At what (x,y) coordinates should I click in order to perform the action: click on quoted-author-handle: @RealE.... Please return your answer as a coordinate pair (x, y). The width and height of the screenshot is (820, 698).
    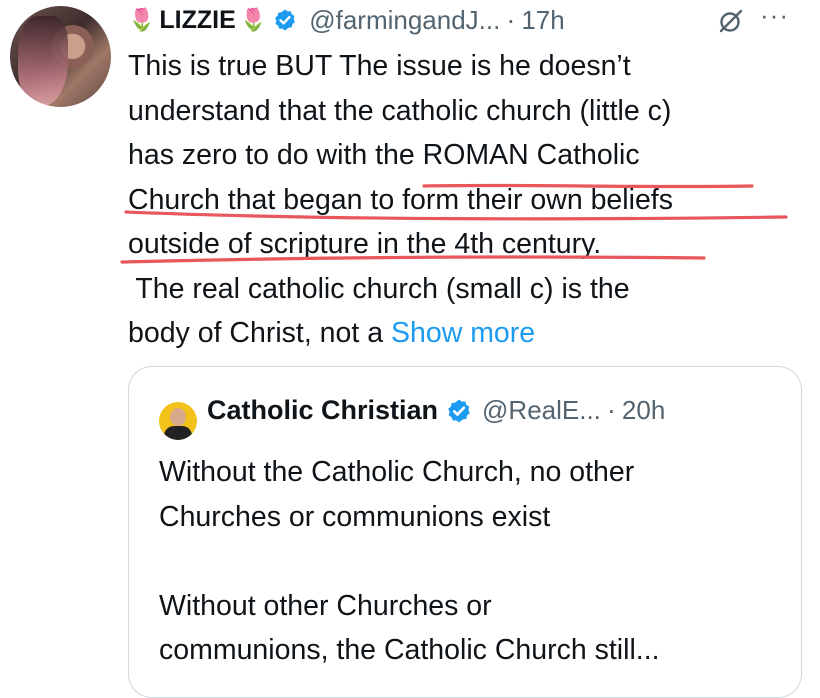
    Looking at the image, I should click on (541, 410).